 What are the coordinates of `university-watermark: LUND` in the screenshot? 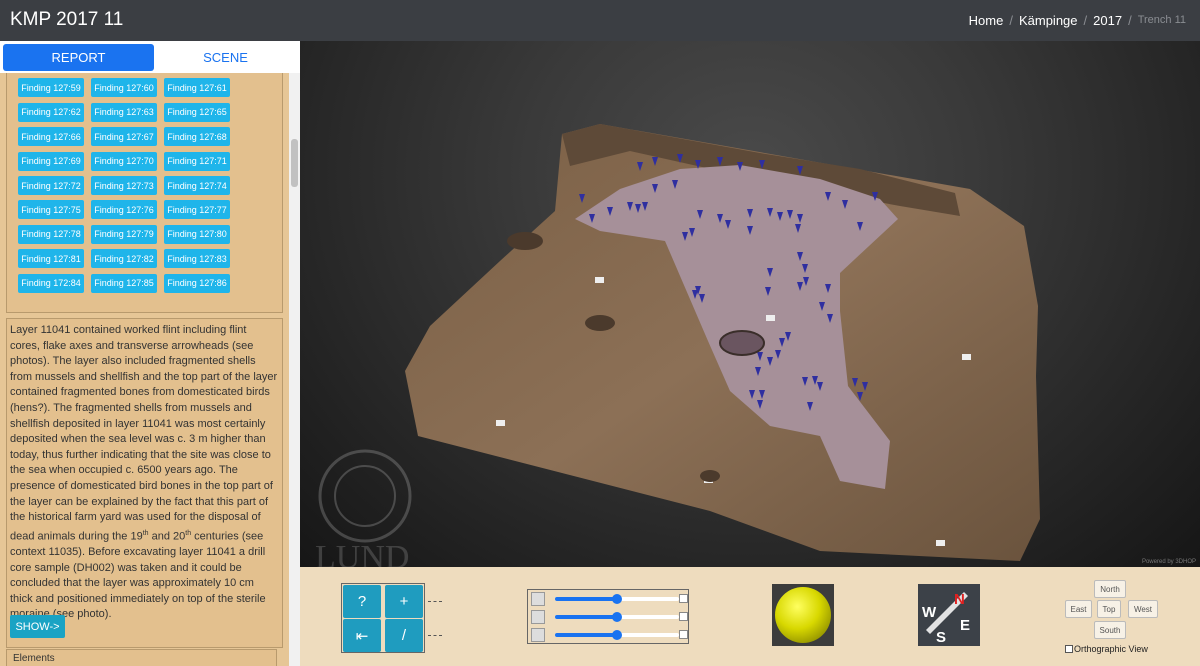 It's located at (362, 553).